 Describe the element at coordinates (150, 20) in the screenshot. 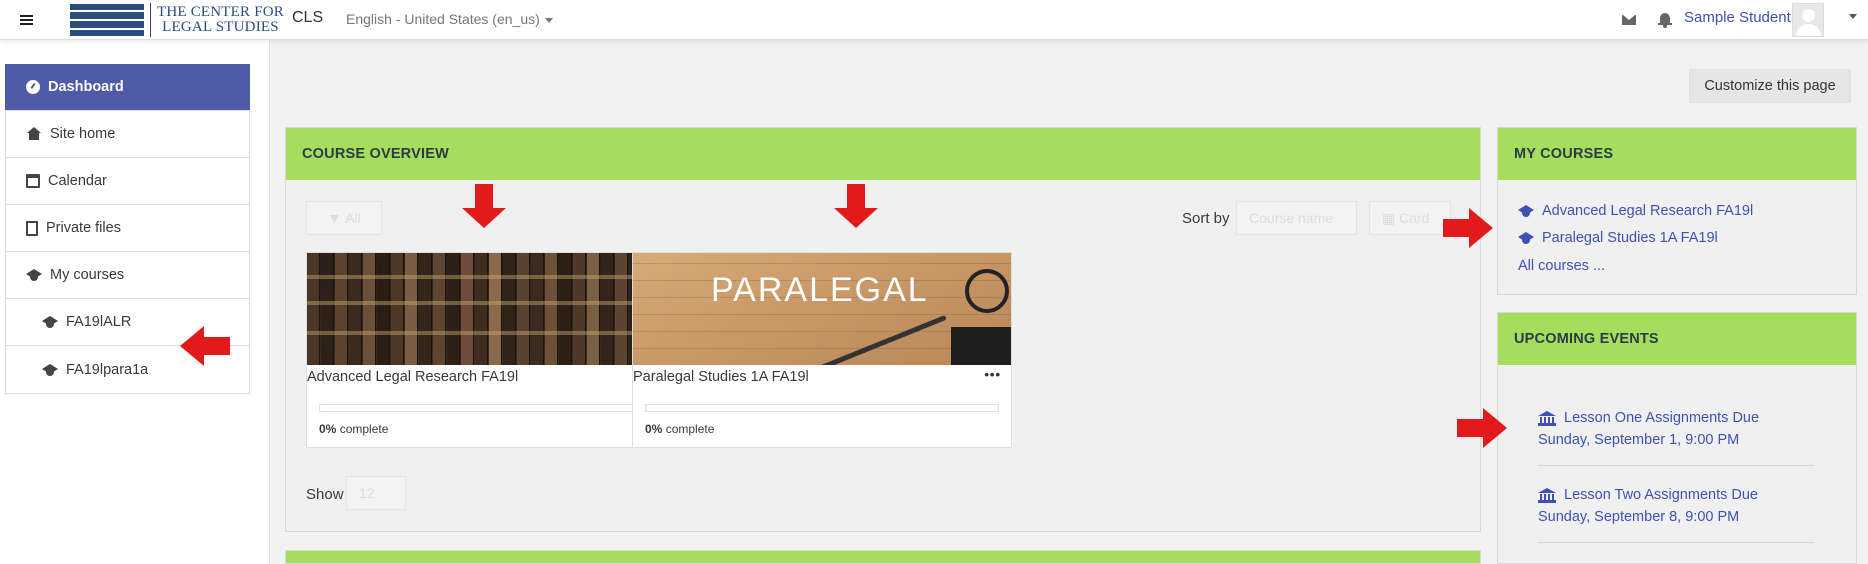

I see `logo-divider` at that location.